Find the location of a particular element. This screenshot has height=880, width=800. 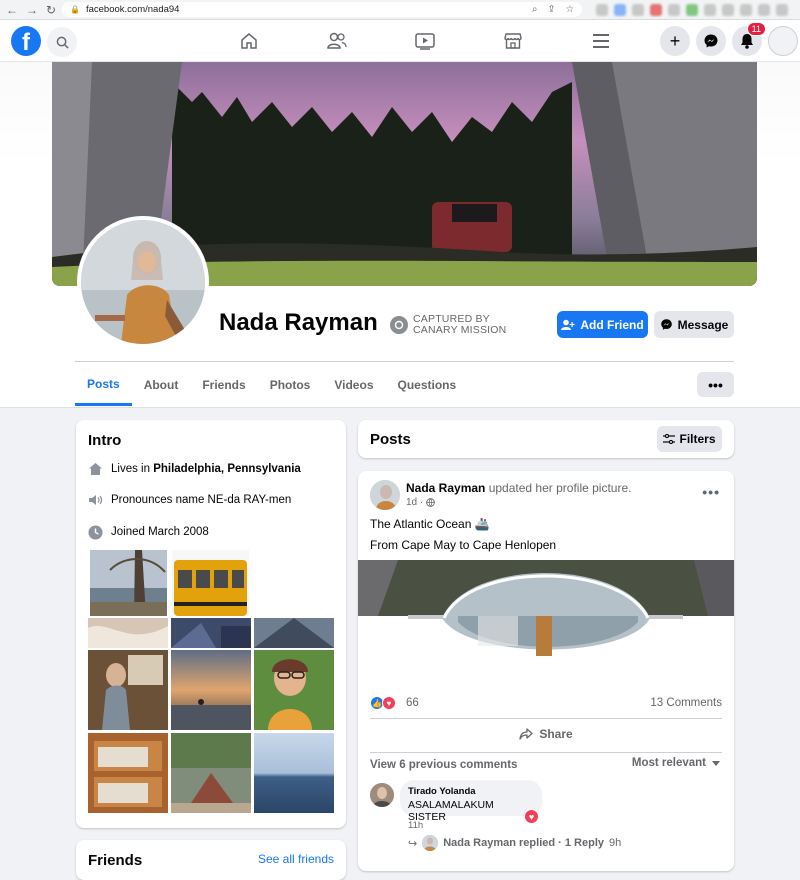

lives-place-link: Philadelphia, Pennsylvania is located at coordinates (227, 469).